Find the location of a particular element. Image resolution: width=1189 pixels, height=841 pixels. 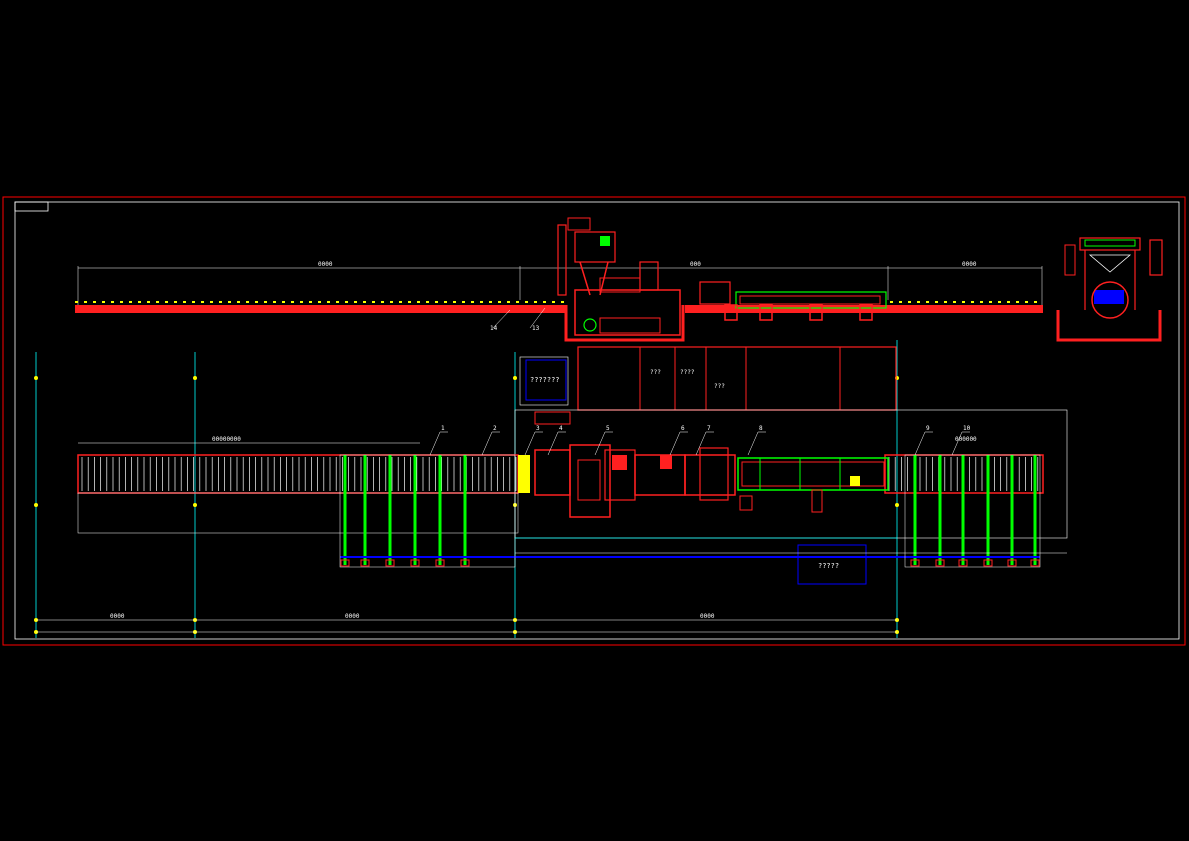

callout-5: 5 is located at coordinates (608, 428).